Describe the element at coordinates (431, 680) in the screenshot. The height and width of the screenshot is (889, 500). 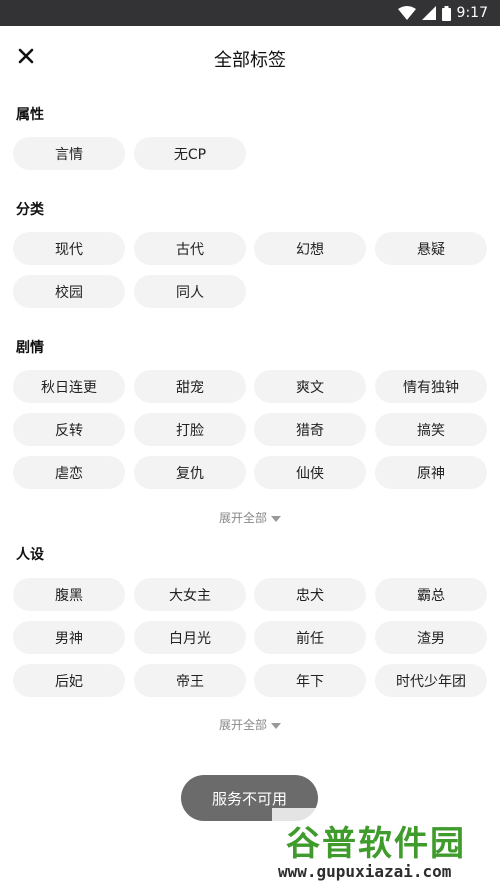
I see `tag-item: 时代少年团` at that location.